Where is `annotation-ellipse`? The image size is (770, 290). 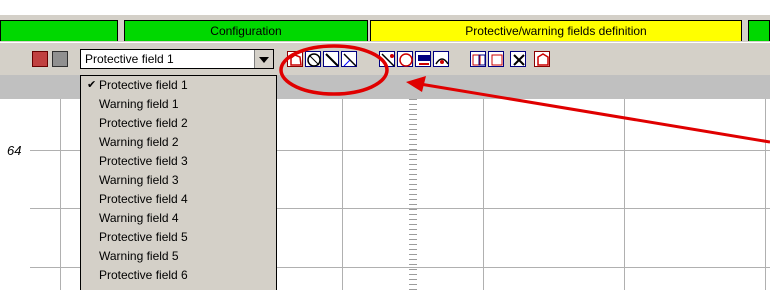 annotation-ellipse is located at coordinates (334, 70).